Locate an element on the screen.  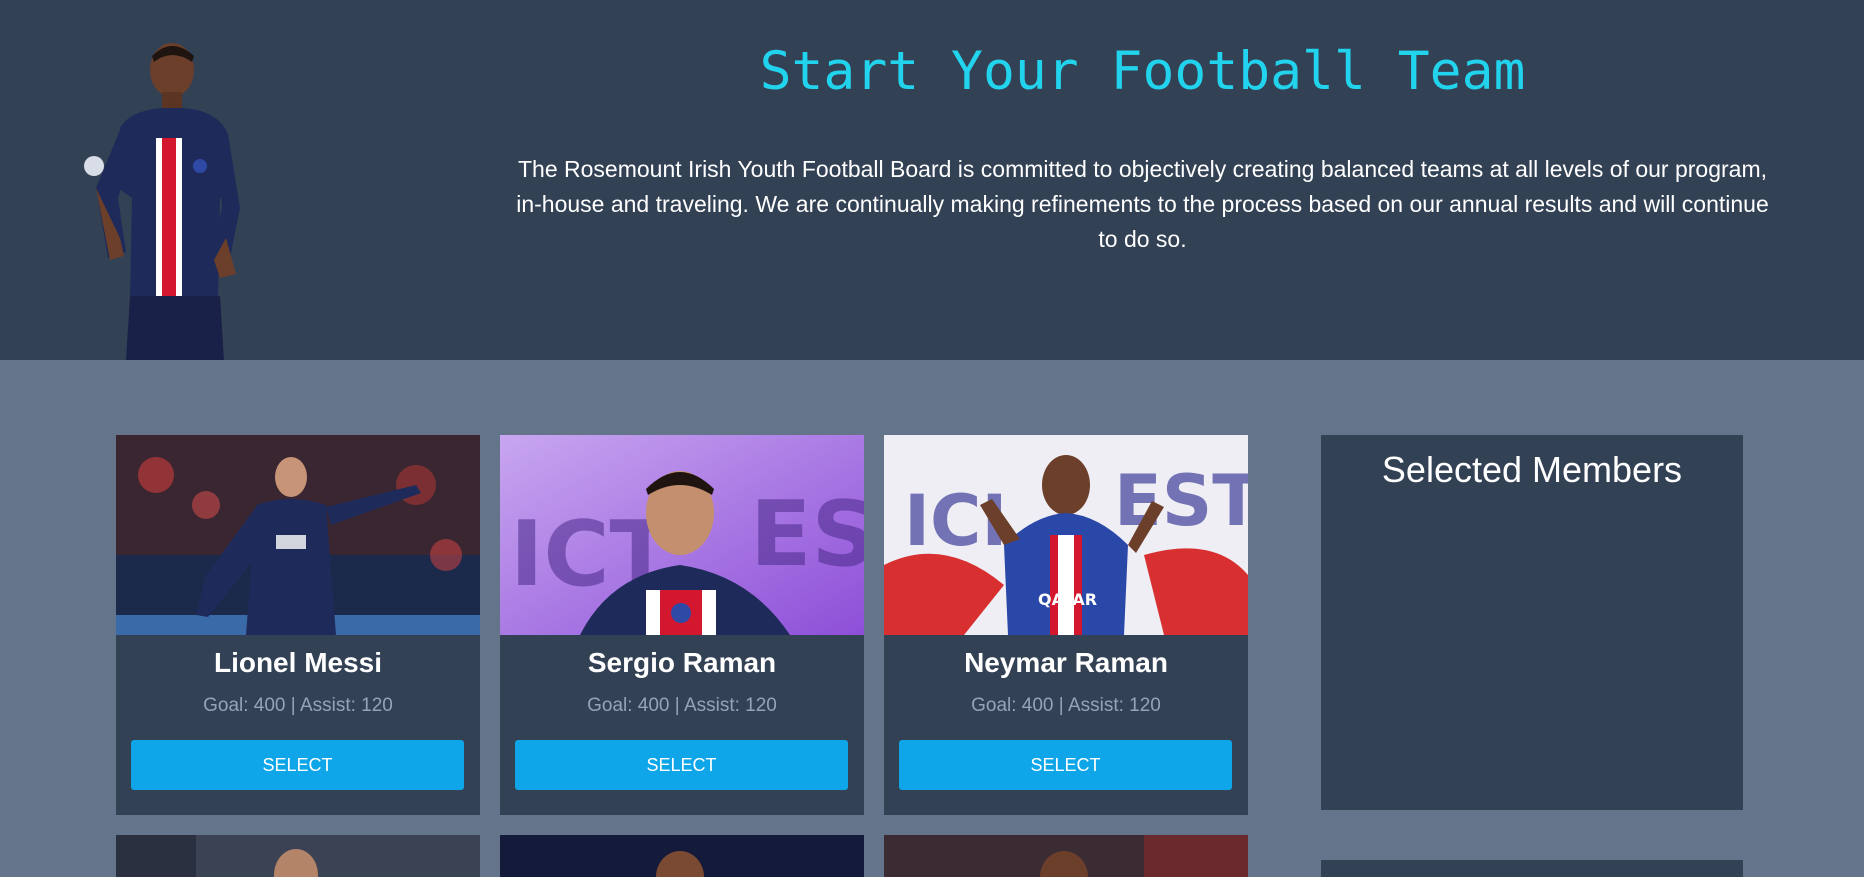
player-name: Sergio Raman is located at coordinates (682, 662).